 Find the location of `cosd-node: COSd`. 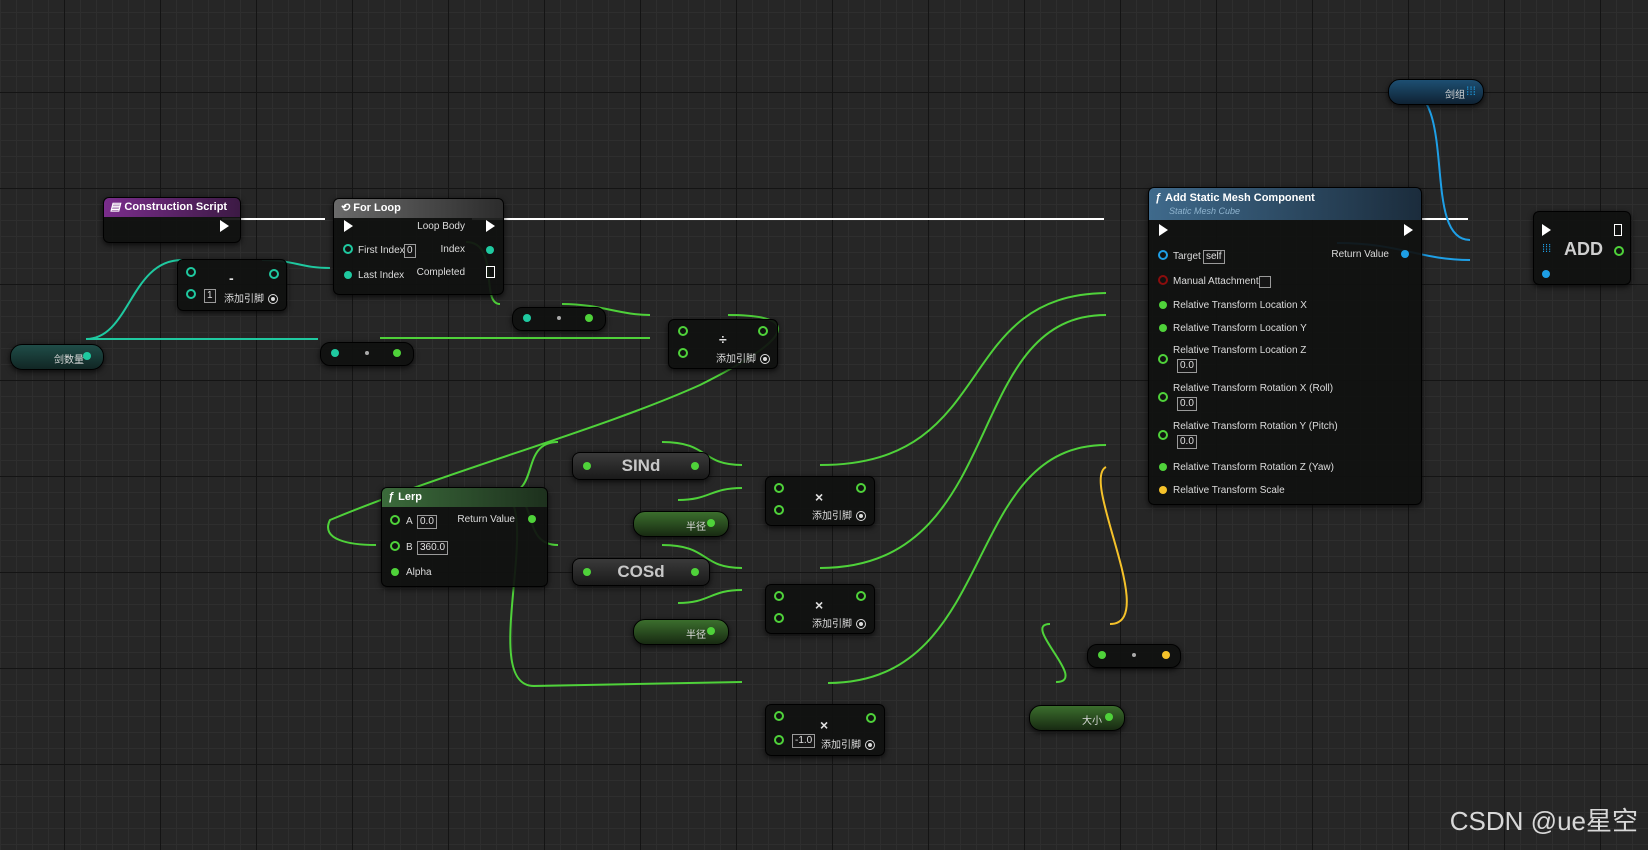

cosd-node: COSd is located at coordinates (641, 572).